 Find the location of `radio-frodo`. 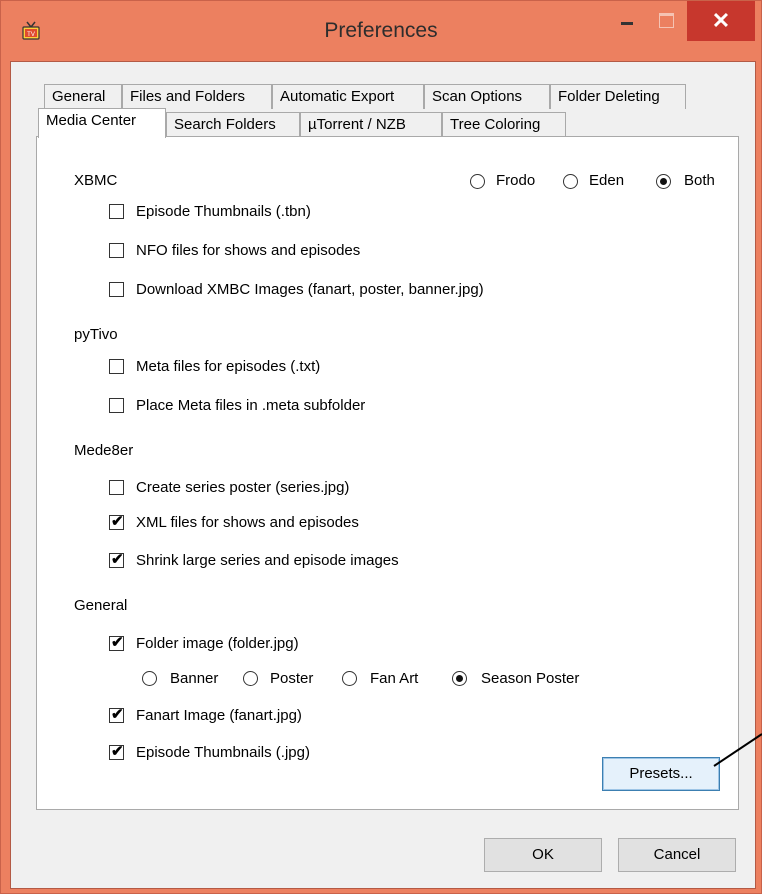

radio-frodo is located at coordinates (477, 181).